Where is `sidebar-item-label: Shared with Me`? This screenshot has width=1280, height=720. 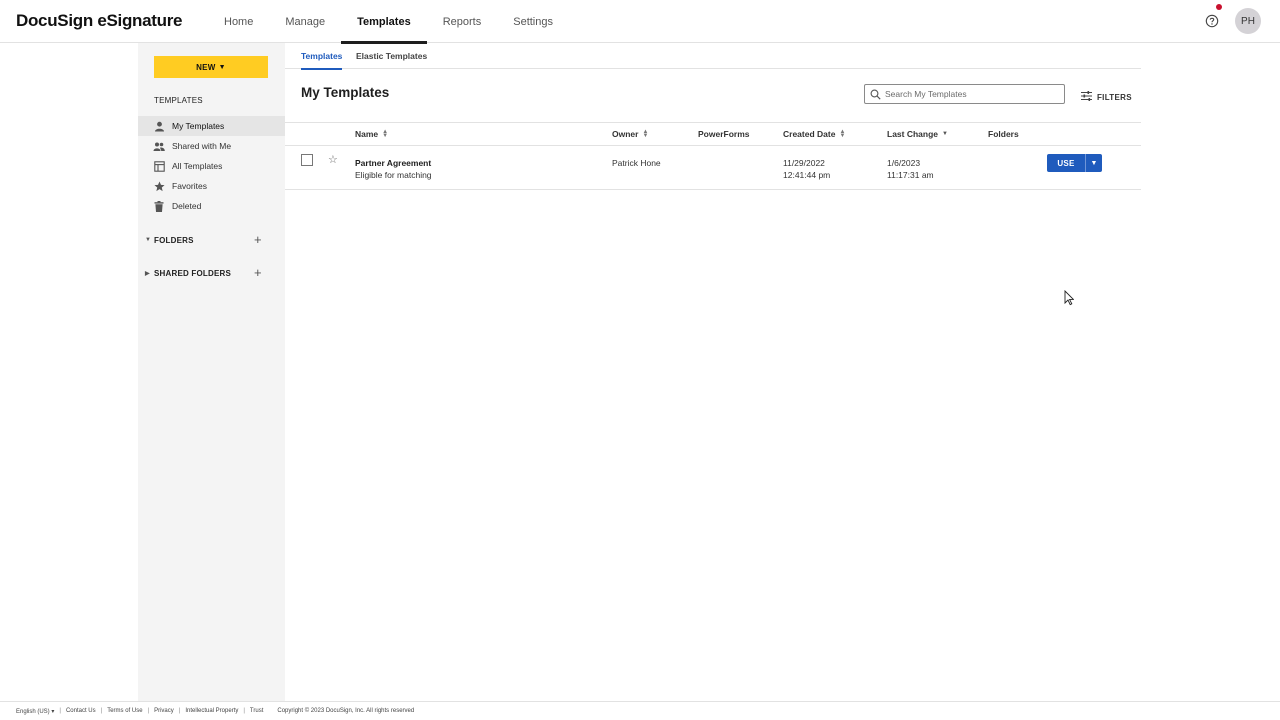
sidebar-item-label: Shared with Me is located at coordinates (202, 146).